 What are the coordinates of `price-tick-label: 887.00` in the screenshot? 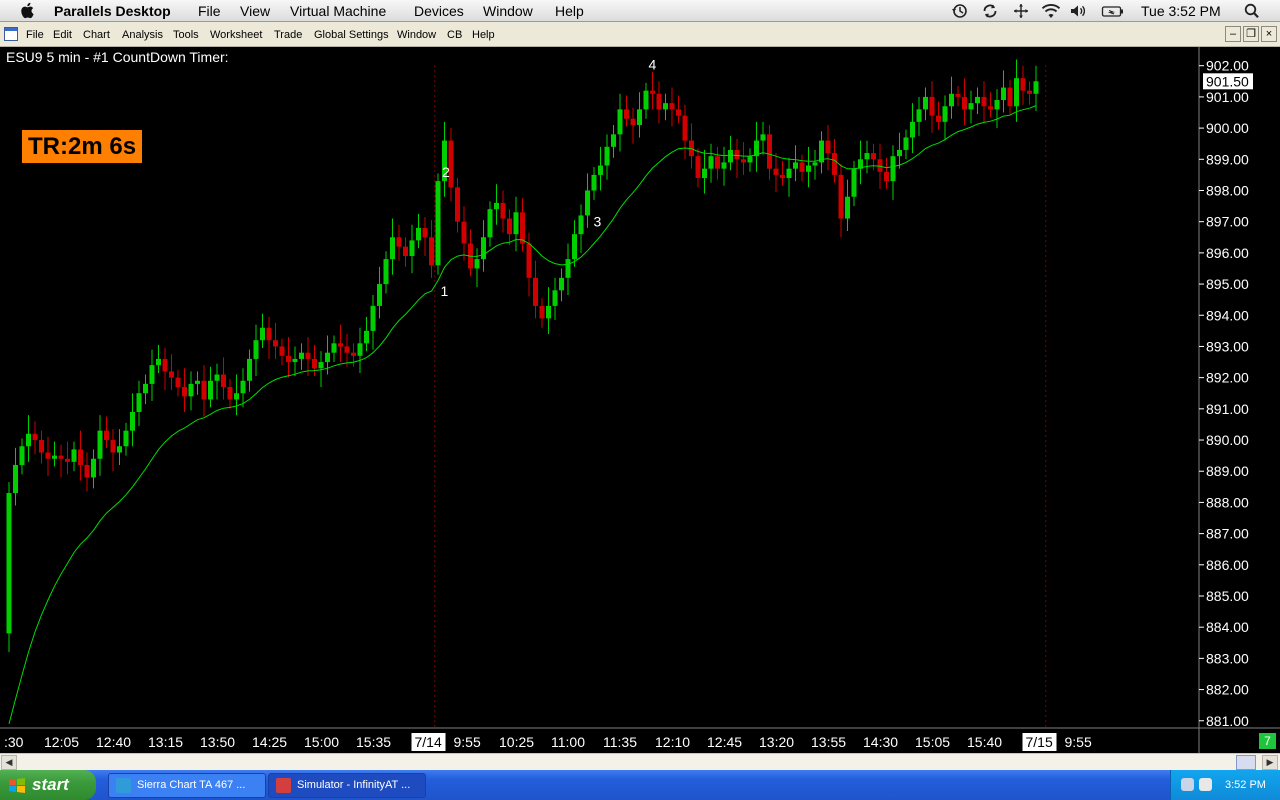 It's located at (1227, 534).